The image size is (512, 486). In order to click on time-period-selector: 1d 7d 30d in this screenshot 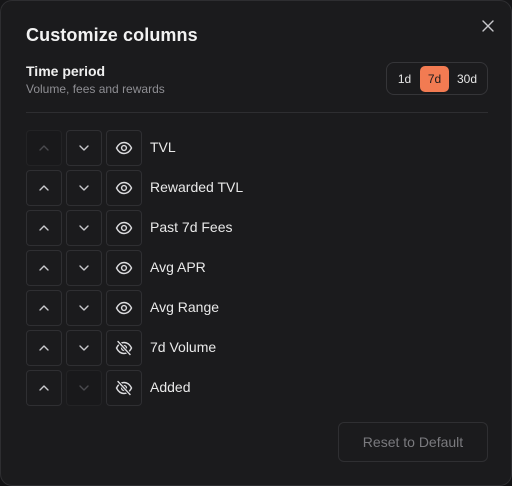, I will do `click(437, 78)`.